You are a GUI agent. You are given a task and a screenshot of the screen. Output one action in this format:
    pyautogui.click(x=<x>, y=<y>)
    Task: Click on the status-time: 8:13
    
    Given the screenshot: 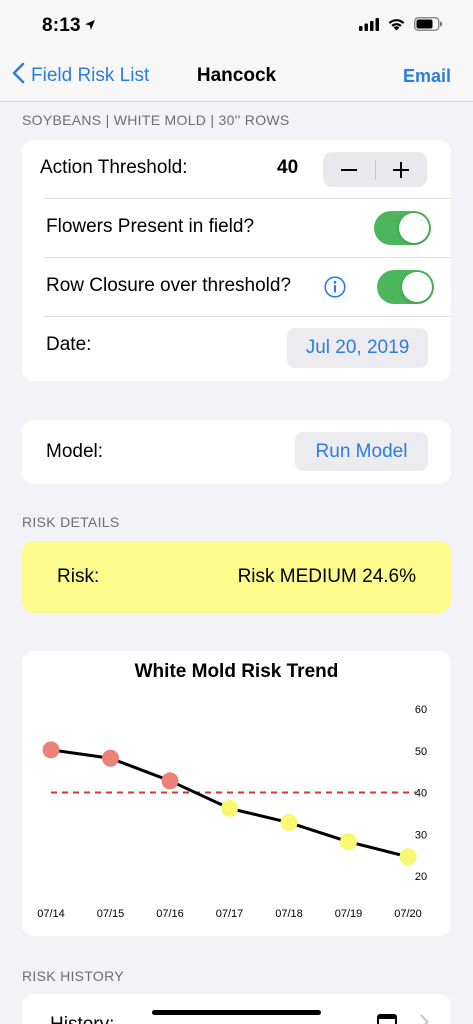 What is the action you would take?
    pyautogui.click(x=61, y=25)
    